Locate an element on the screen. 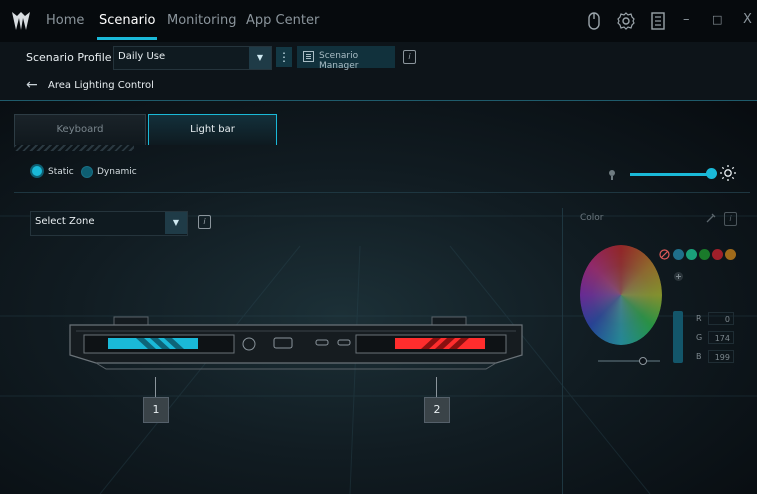 The height and width of the screenshot is (494, 757). settings-gear-icon is located at coordinates (626, 21).